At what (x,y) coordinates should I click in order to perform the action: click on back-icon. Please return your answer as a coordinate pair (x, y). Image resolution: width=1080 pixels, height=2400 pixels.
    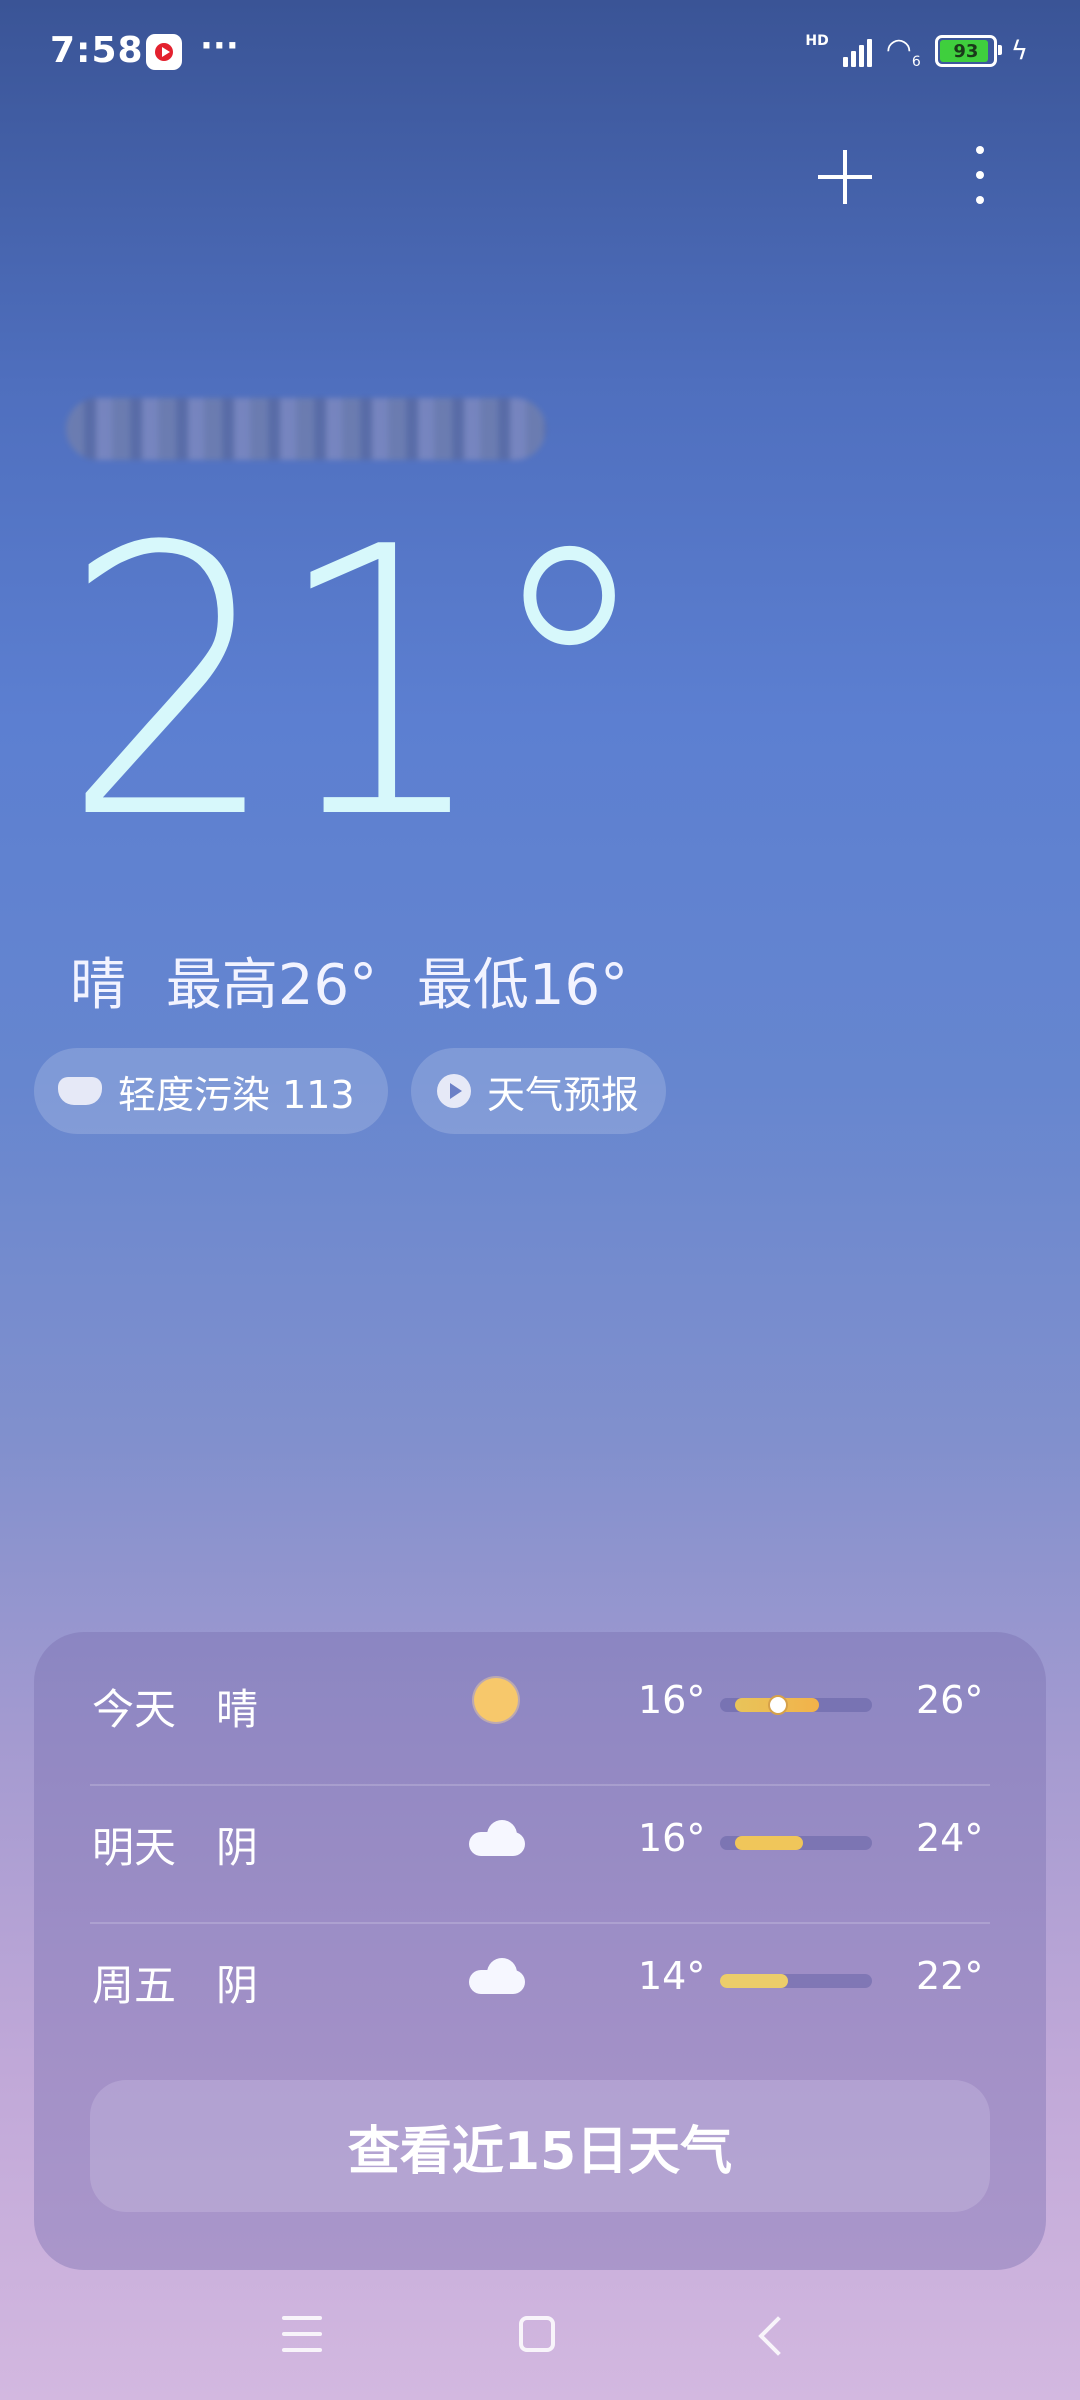
    Looking at the image, I should click on (778, 2336).